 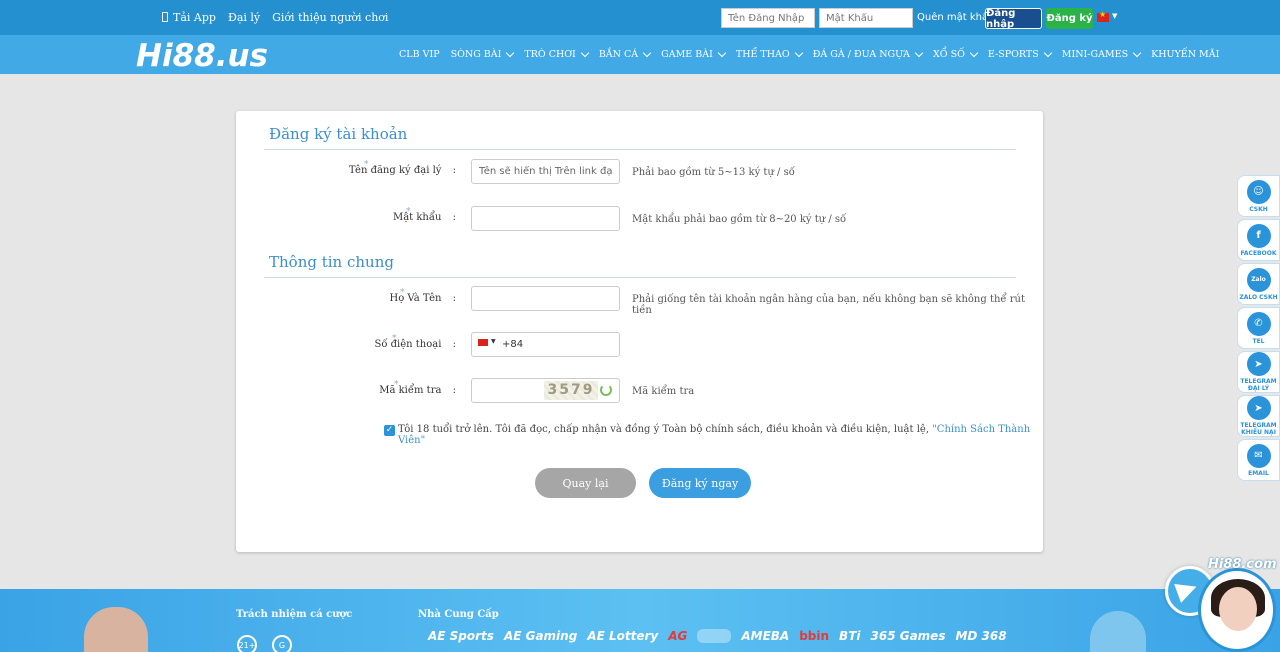 What do you see at coordinates (1185, 54) in the screenshot?
I see `nav-item: KHUYẾN MÃI` at bounding box center [1185, 54].